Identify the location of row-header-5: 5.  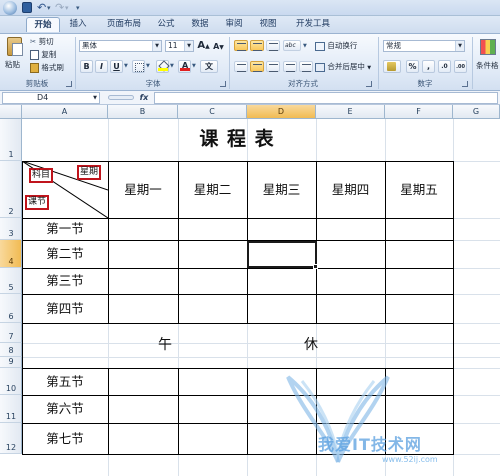
(11, 281).